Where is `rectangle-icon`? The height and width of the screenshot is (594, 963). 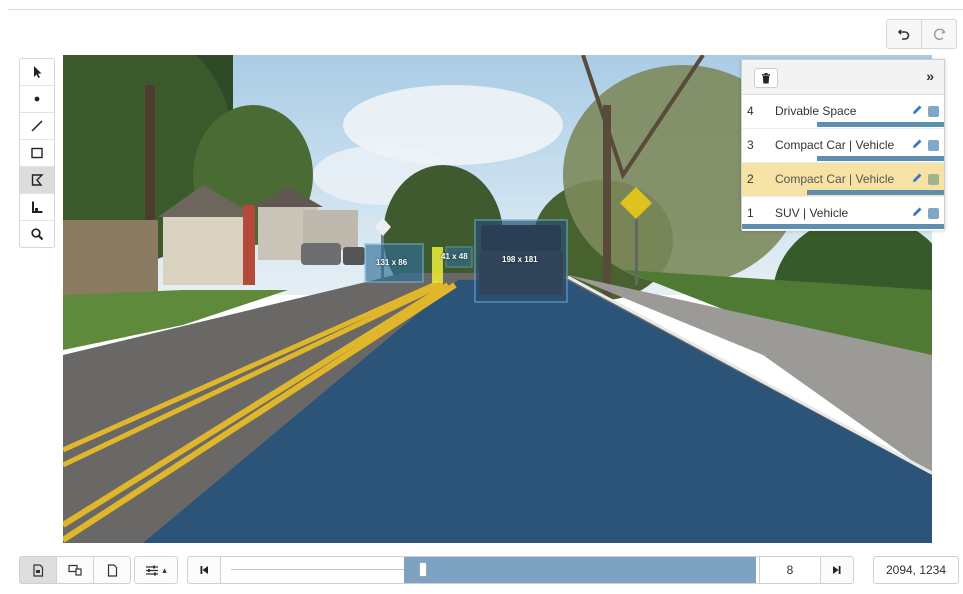
rectangle-icon is located at coordinates (37, 153).